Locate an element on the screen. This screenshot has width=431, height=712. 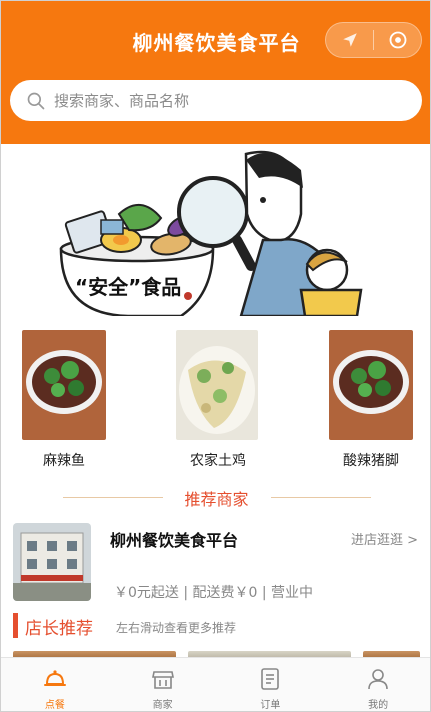
search-placeholder: 搜索商家、商品名称 is located at coordinates (122, 101).